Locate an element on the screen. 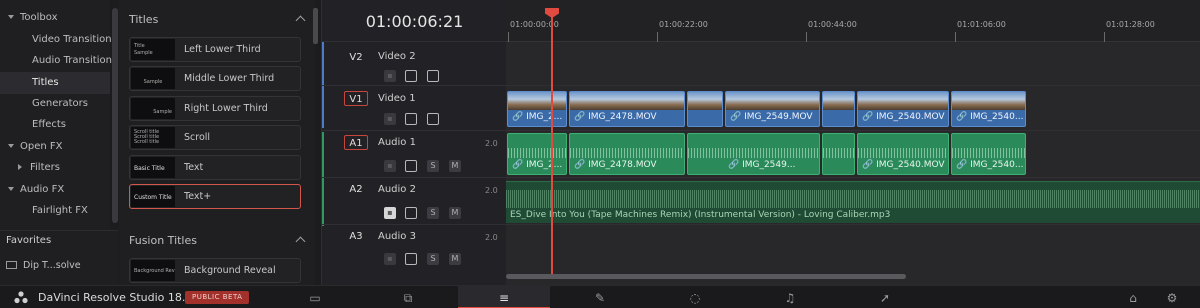  ruler-label: 01:00:22:00 is located at coordinates (683, 24).